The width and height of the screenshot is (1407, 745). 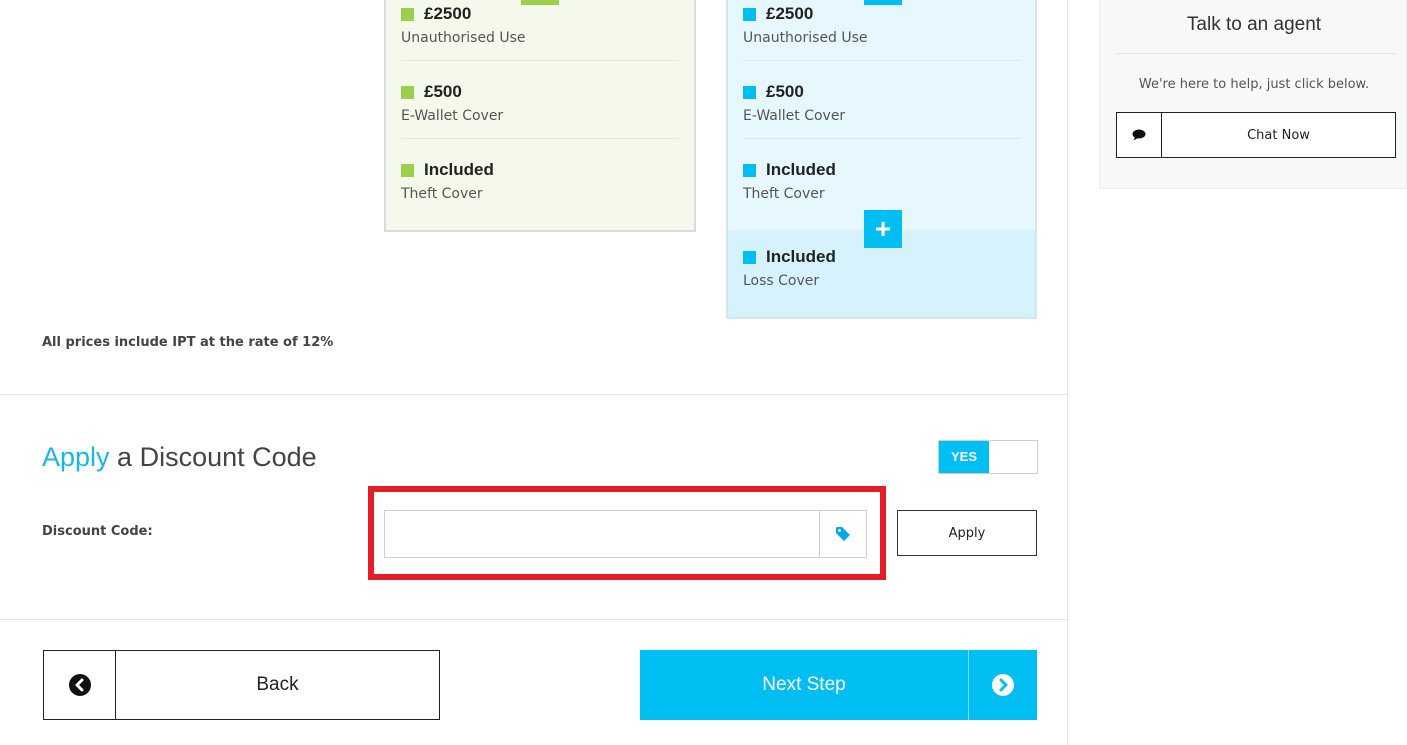 What do you see at coordinates (602, 534) in the screenshot?
I see `discount-code-input` at bounding box center [602, 534].